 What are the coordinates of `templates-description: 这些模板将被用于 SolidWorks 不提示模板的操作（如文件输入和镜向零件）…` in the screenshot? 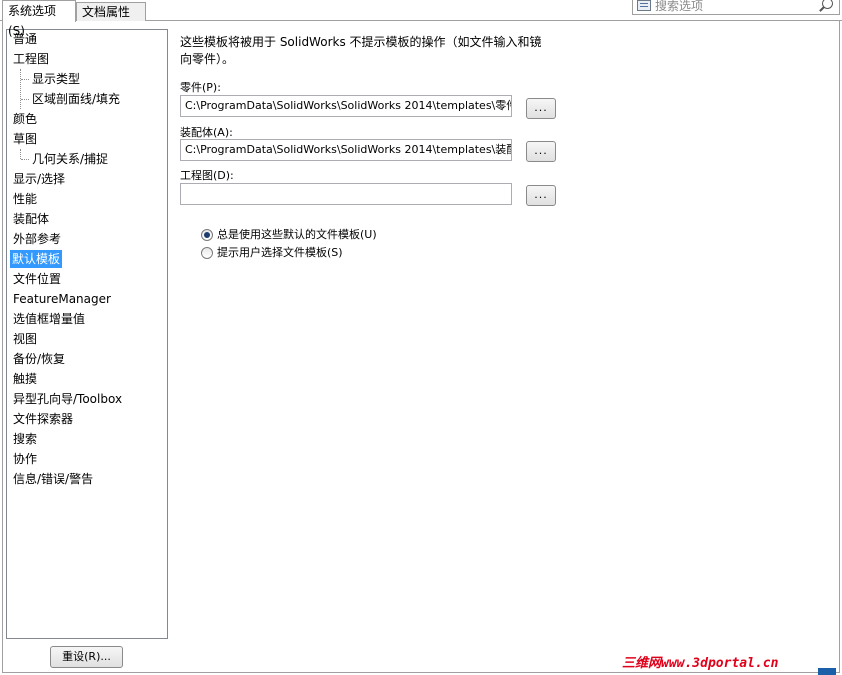 It's located at (361, 50).